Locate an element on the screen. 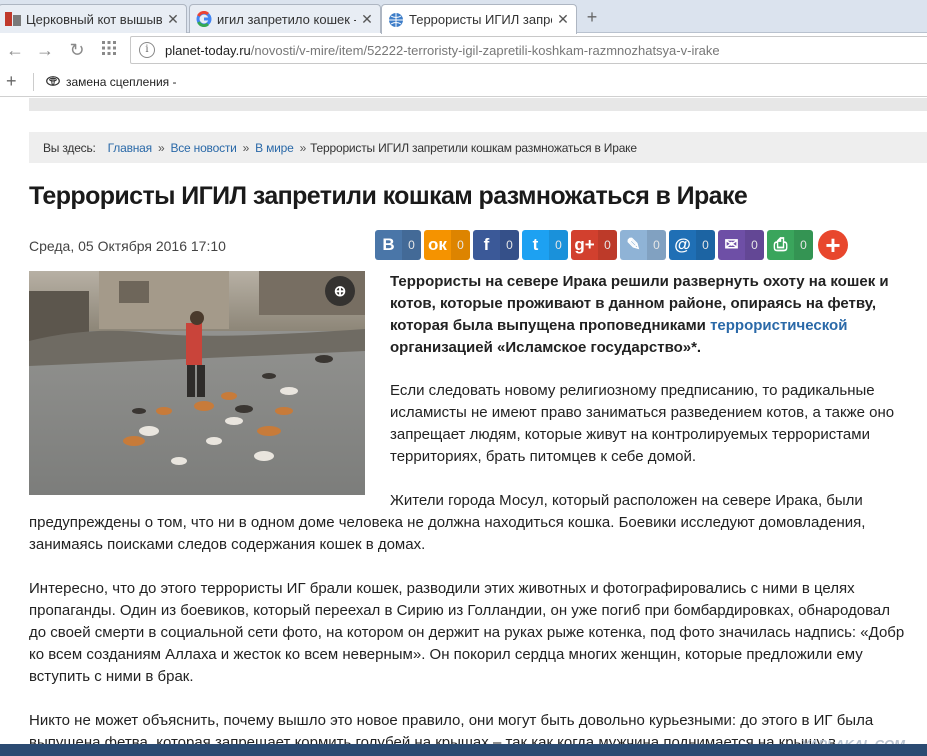 This screenshot has height=756, width=927. share-button: @0 is located at coordinates (692, 245).